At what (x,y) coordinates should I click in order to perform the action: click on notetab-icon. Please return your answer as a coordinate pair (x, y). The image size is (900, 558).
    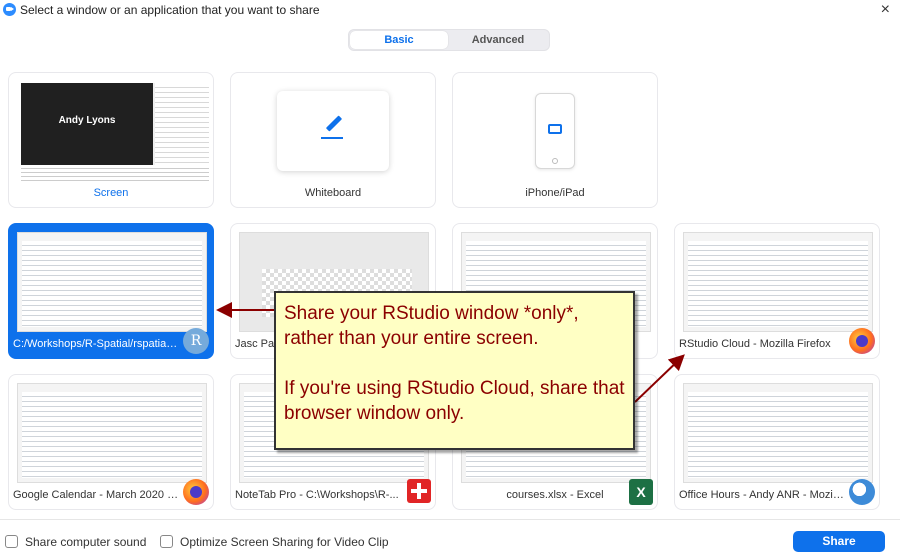
    Looking at the image, I should click on (419, 491).